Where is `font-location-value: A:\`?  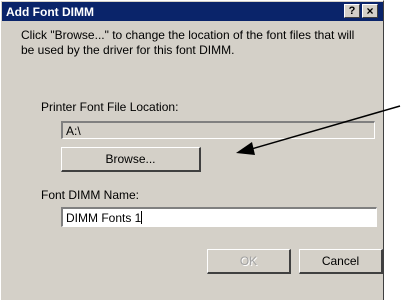
font-location-value: A:\ is located at coordinates (73, 131).